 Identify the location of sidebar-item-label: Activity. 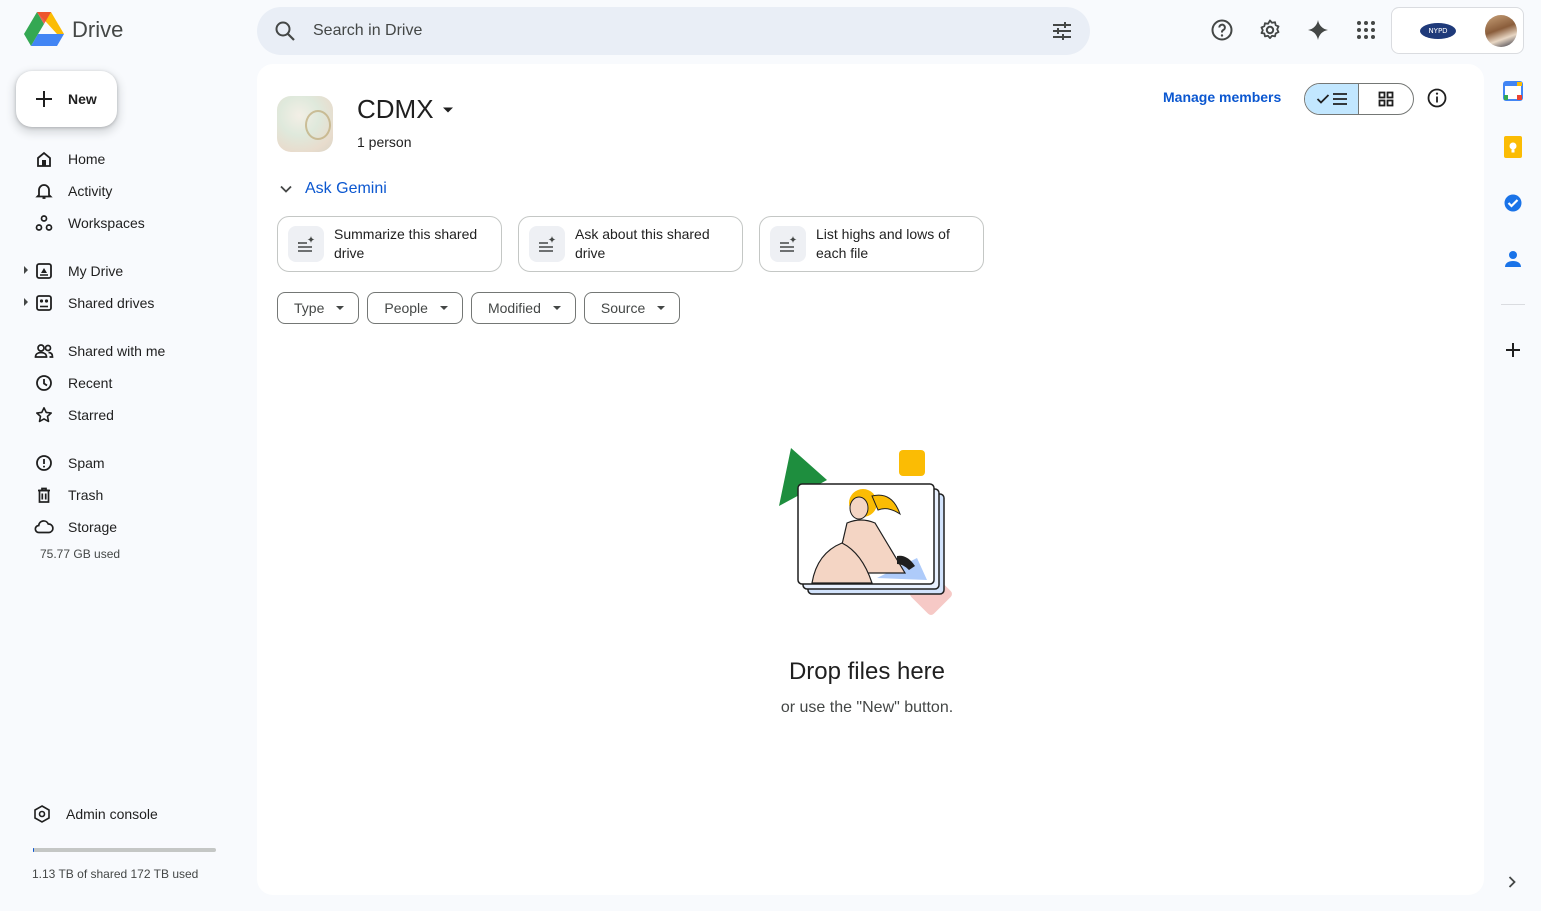
(90, 191).